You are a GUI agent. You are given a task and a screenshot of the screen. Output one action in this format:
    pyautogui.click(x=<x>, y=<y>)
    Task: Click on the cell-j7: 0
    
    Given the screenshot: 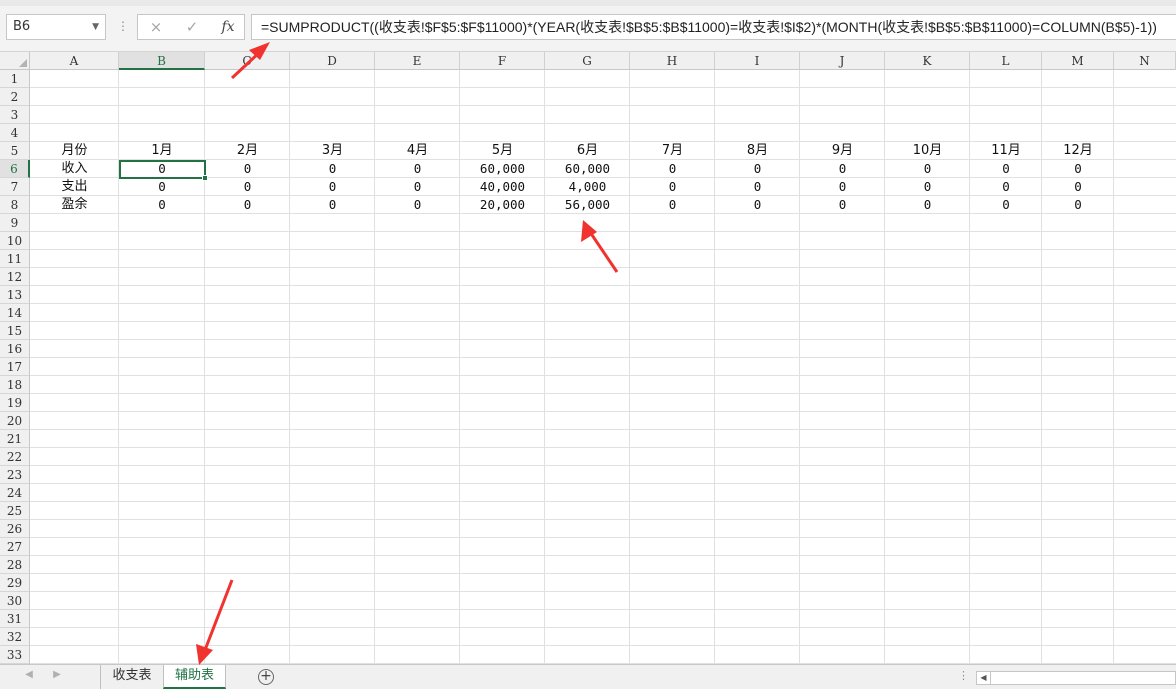 What is the action you would take?
    pyautogui.click(x=842, y=187)
    